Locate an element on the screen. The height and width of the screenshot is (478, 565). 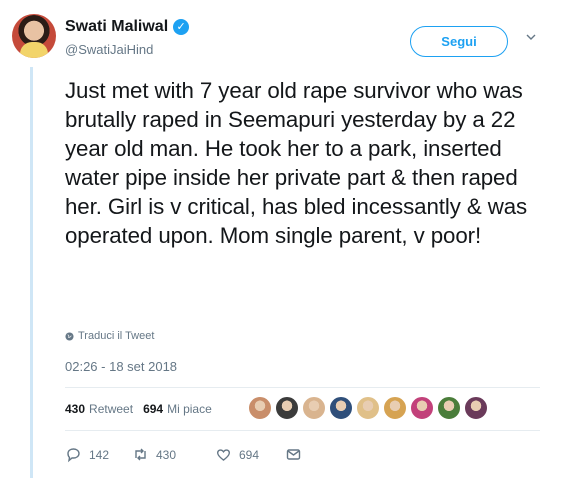
author-avatar is located at coordinates (34, 36).